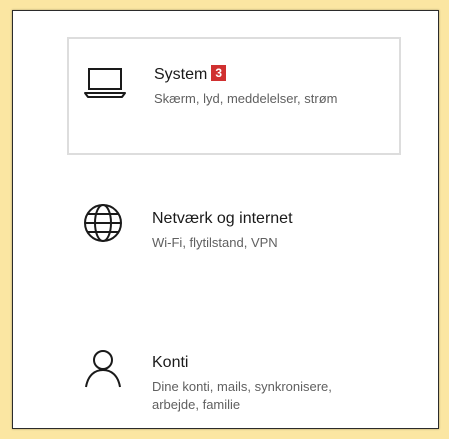 This screenshot has width=449, height=439. Describe the element at coordinates (219, 73) in the screenshot. I see `notification-badge: 3` at that location.